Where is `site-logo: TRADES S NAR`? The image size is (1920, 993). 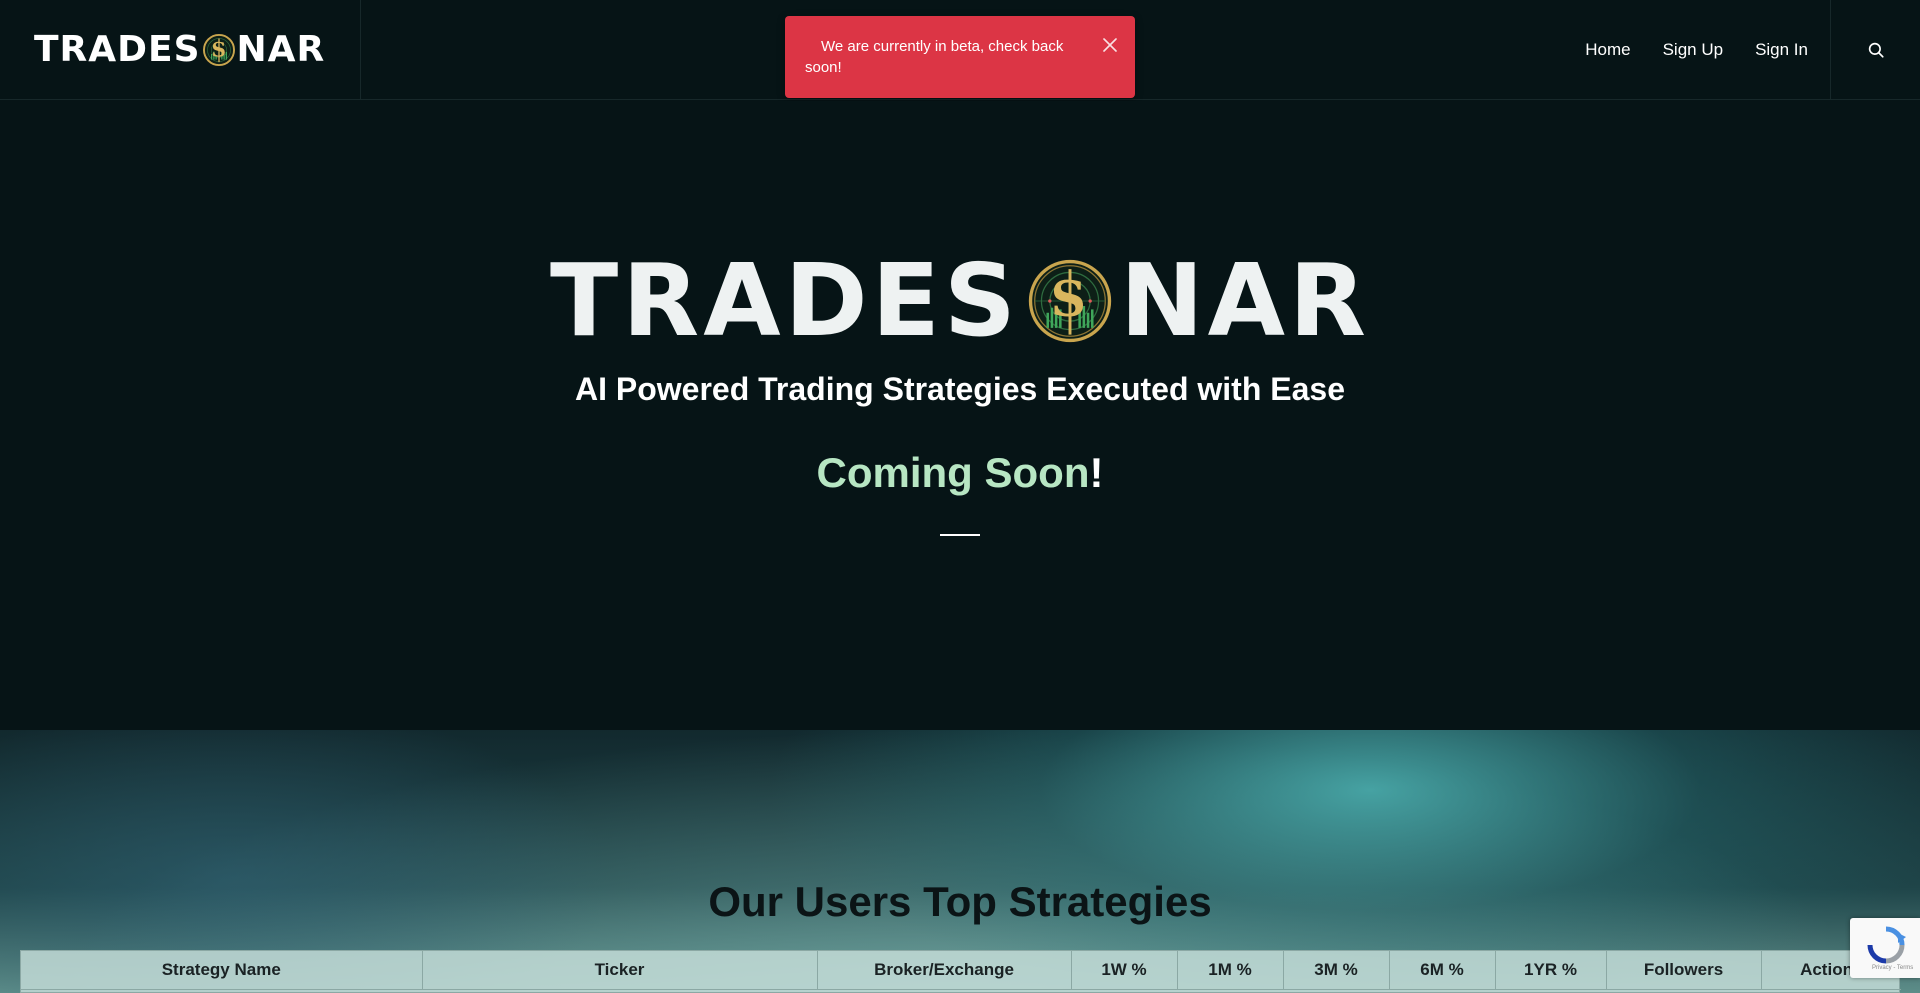 site-logo: TRADES S NAR is located at coordinates (179, 50).